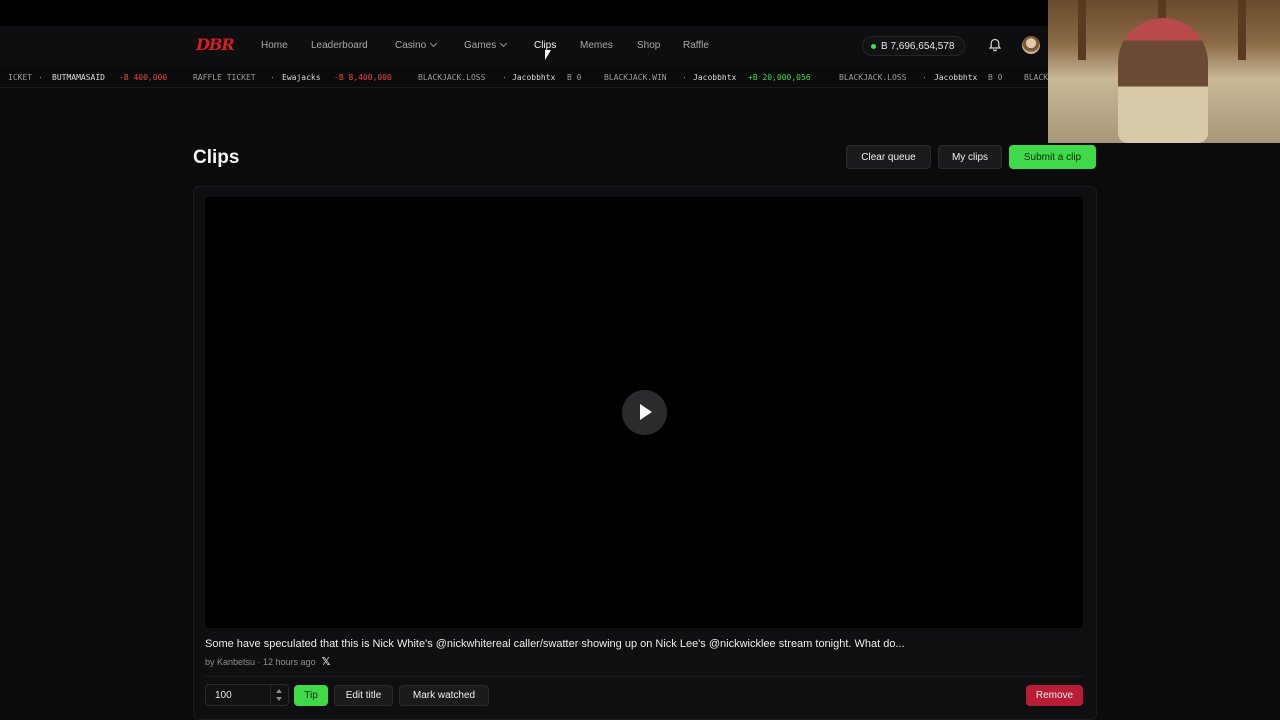 This screenshot has width=1280, height=720. Describe the element at coordinates (1031, 45) in the screenshot. I see `avatar` at that location.